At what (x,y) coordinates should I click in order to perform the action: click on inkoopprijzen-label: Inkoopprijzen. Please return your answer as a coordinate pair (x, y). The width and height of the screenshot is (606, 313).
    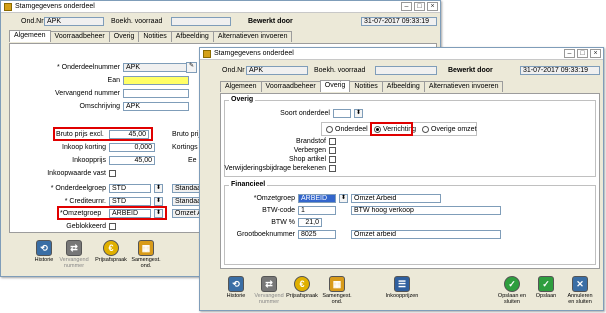
    Looking at the image, I should click on (402, 296).